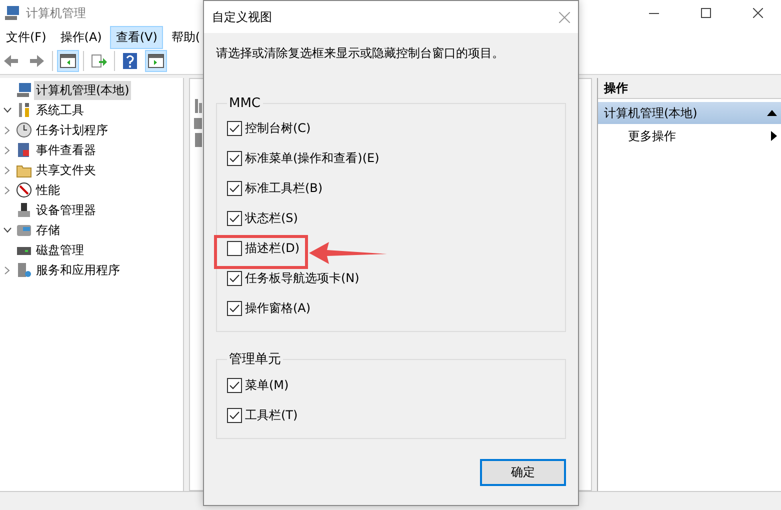  I want to click on checkbox-label: 控制台树(C), so click(278, 128).